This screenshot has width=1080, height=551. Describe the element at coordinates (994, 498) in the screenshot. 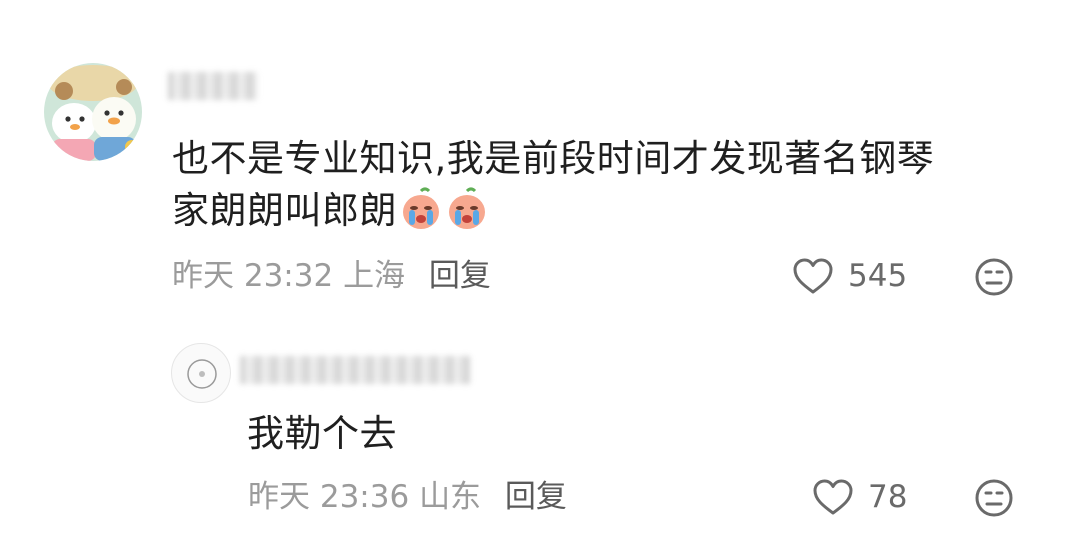

I see `dislike-neutral-face-icon` at that location.